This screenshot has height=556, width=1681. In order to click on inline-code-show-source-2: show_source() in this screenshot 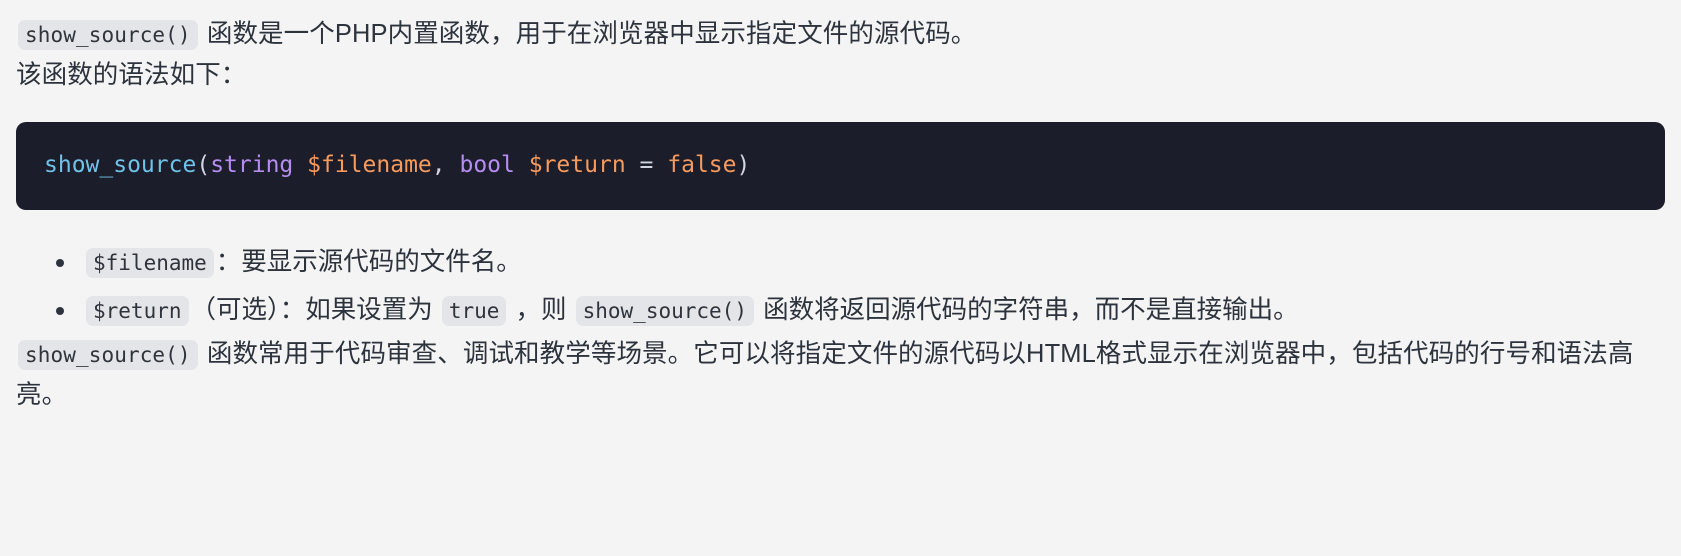, I will do `click(664, 311)`.